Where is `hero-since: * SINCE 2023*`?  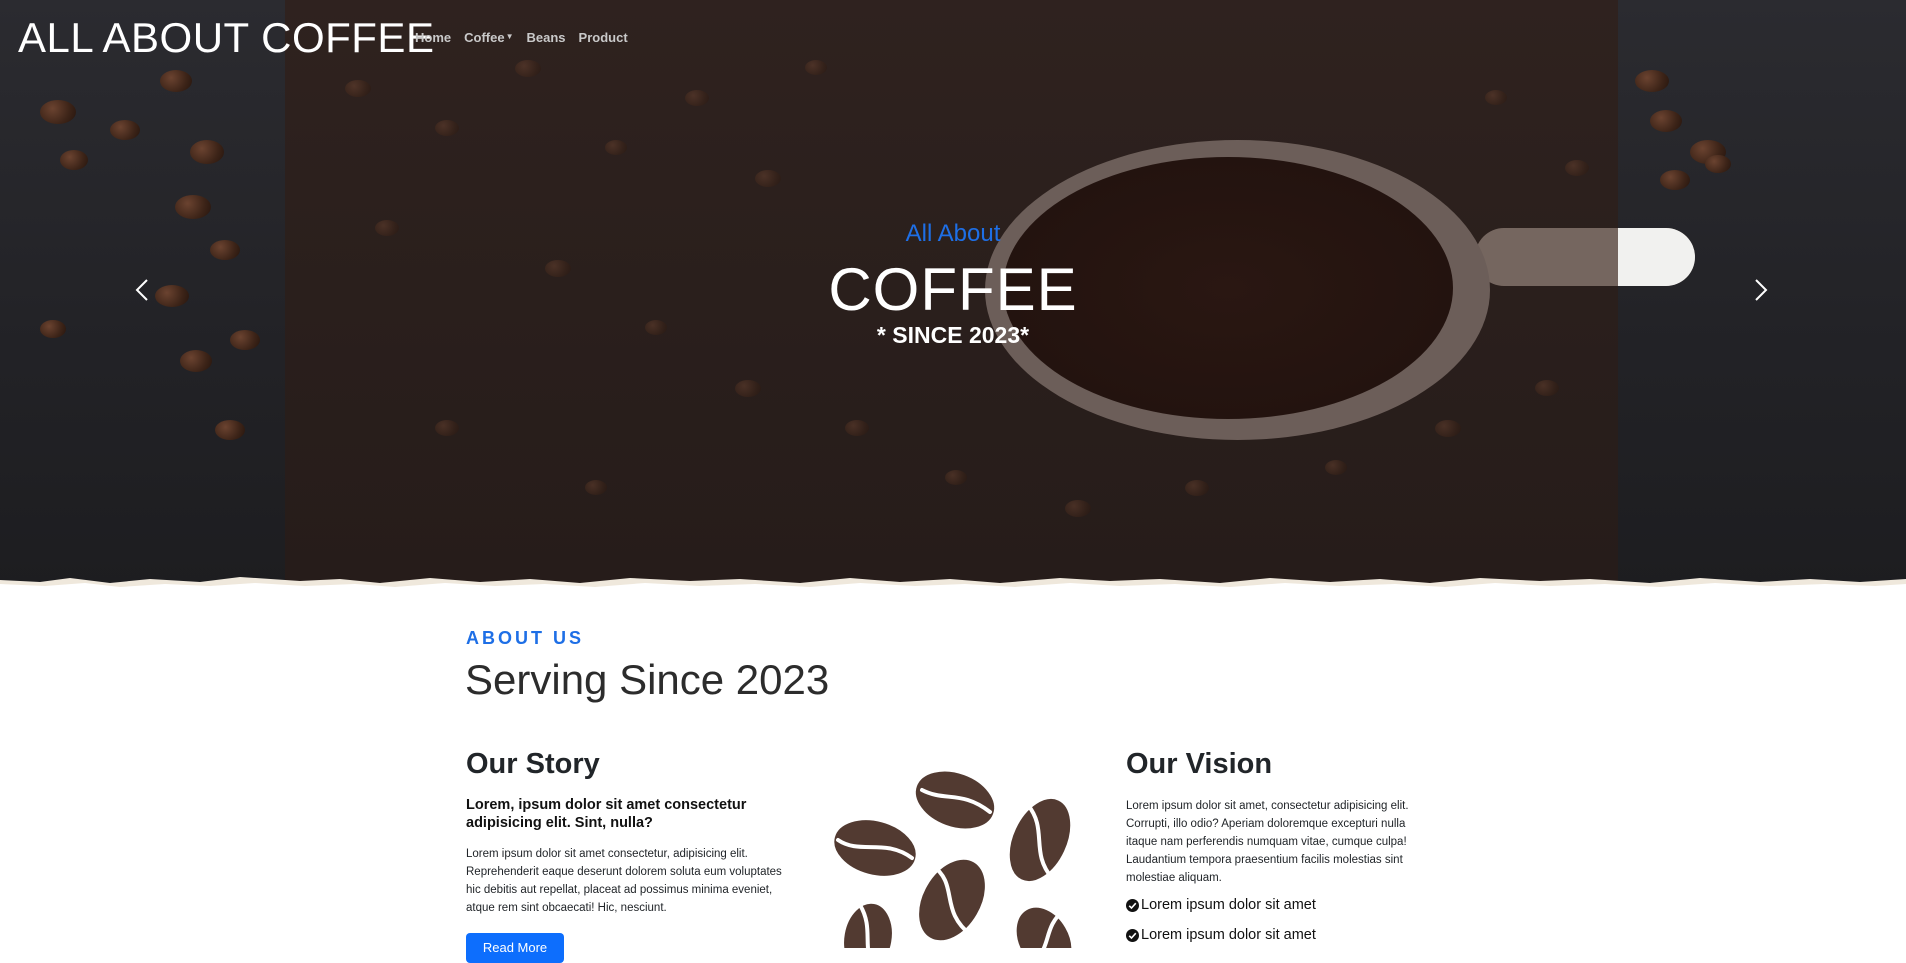 hero-since: * SINCE 2023* is located at coordinates (953, 335).